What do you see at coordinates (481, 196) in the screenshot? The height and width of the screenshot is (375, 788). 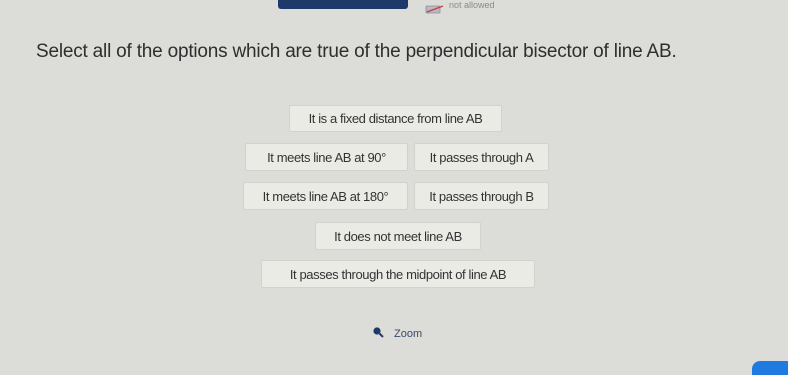 I see `option-passes-through-b: It passes through B` at bounding box center [481, 196].